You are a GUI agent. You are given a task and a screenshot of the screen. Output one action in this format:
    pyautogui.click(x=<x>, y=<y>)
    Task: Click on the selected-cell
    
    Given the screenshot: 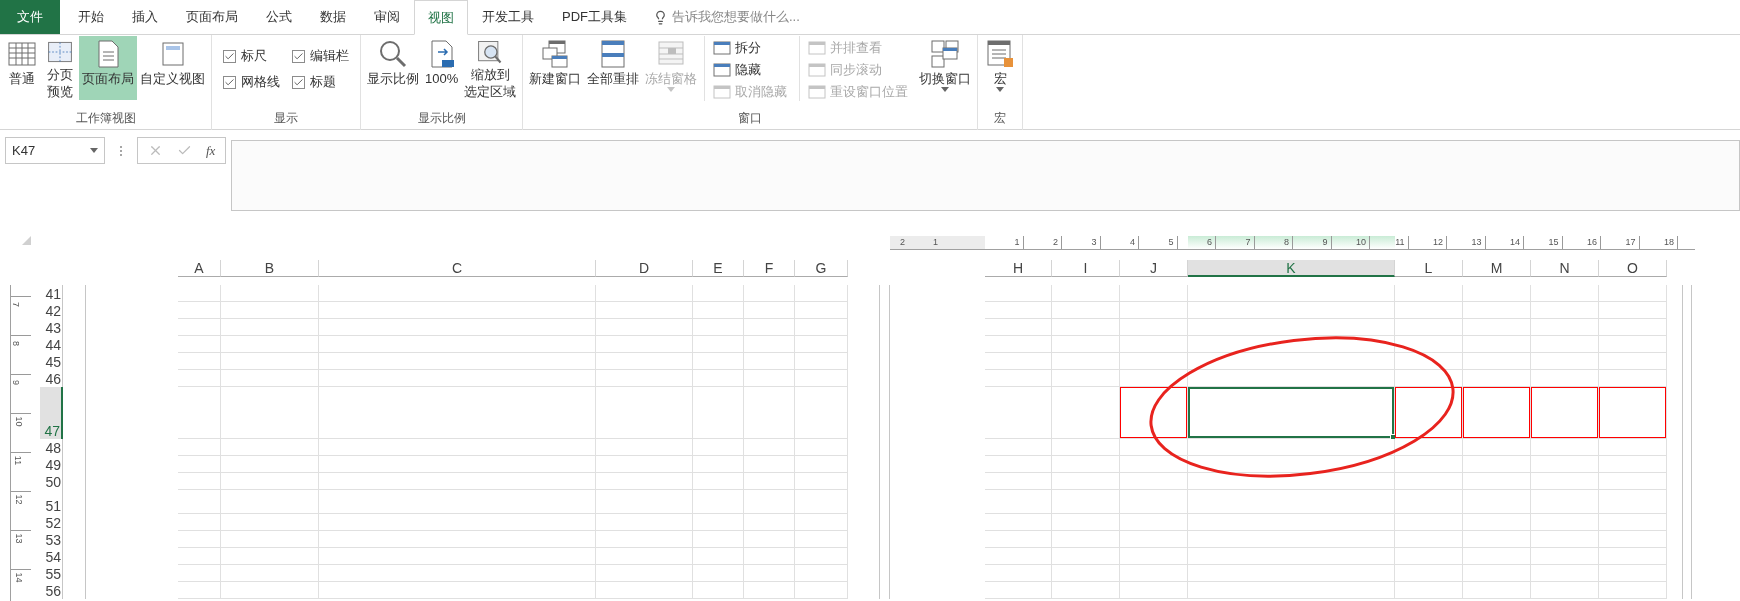 What is the action you would take?
    pyautogui.click(x=1291, y=413)
    